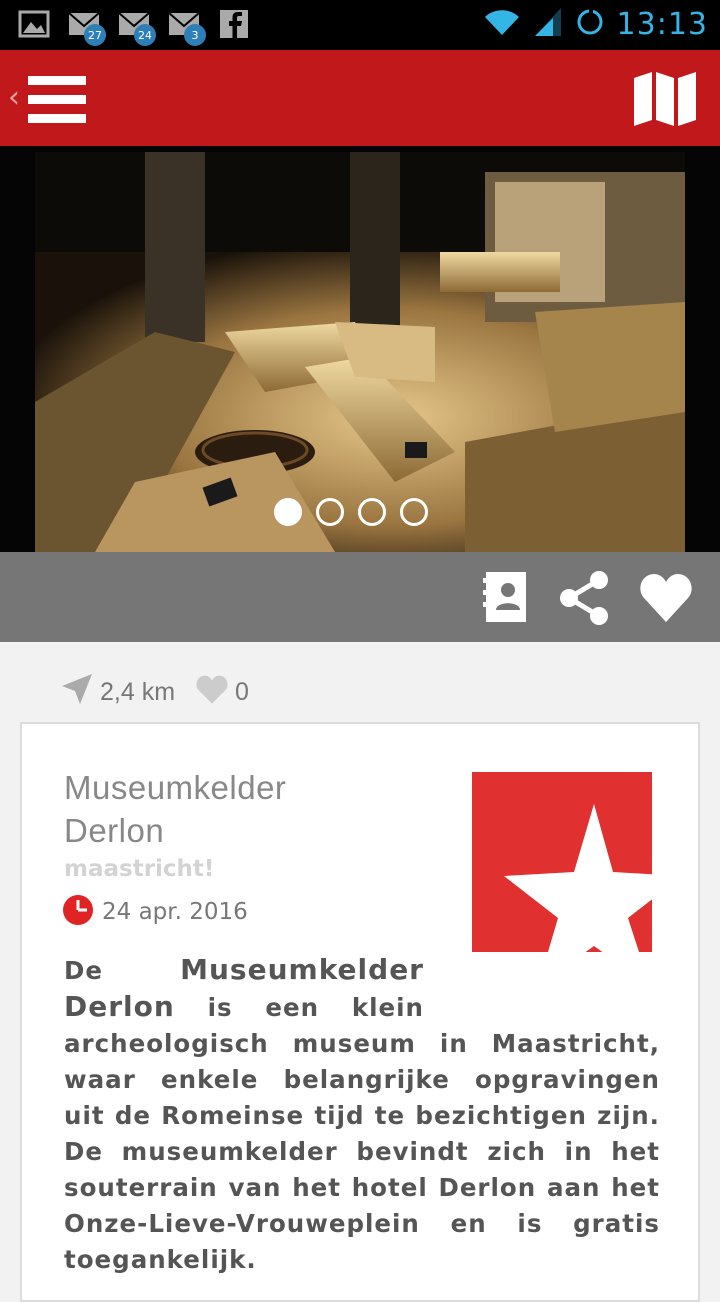  Describe the element at coordinates (195, 35) in the screenshot. I see `mail-badge: 3` at that location.